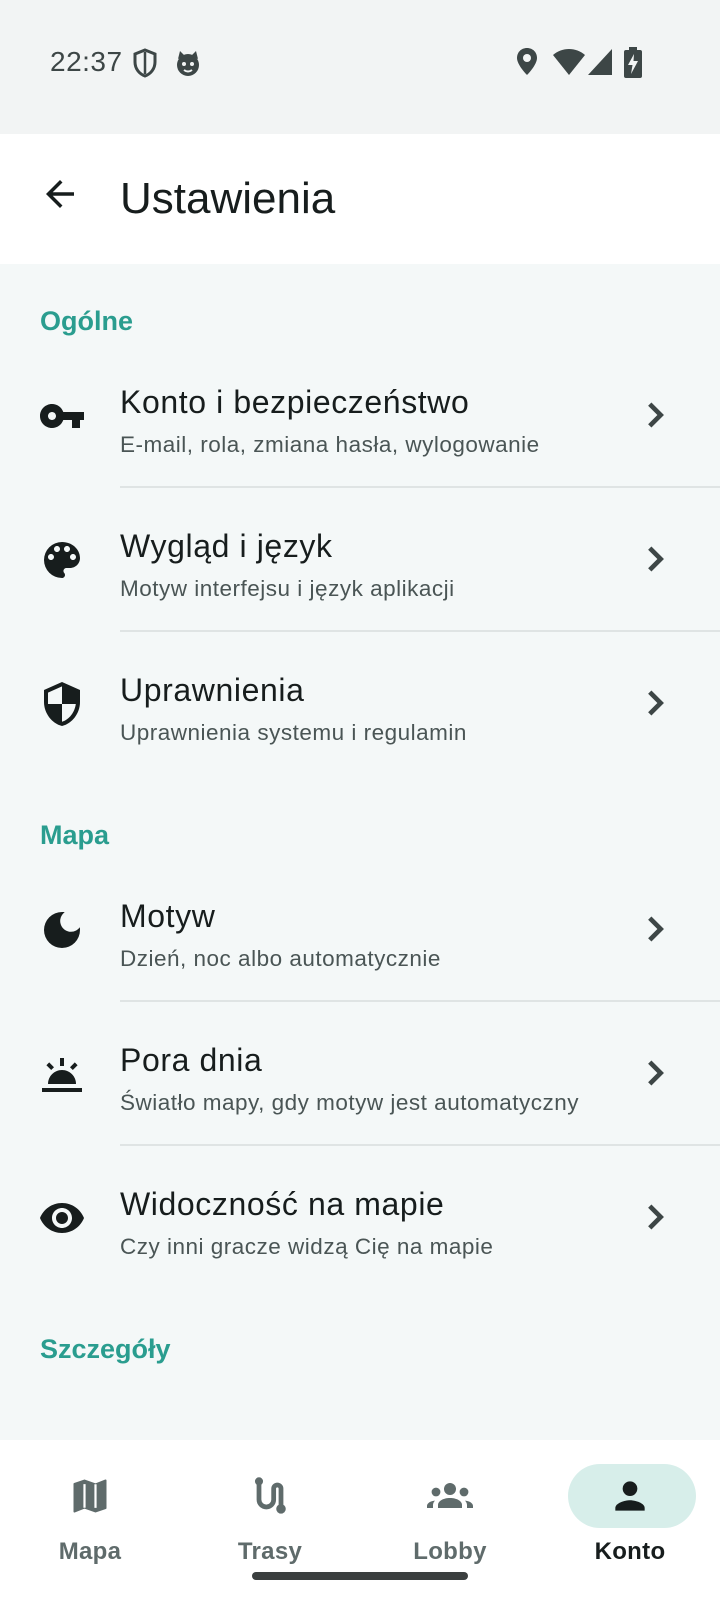 The image size is (720, 1600). I want to click on arrow-back-icon, so click(60, 194).